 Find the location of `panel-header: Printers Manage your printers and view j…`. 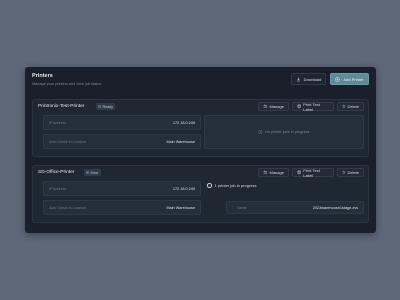

panel-header: Printers Manage your printers and view j… is located at coordinates (200, 83).